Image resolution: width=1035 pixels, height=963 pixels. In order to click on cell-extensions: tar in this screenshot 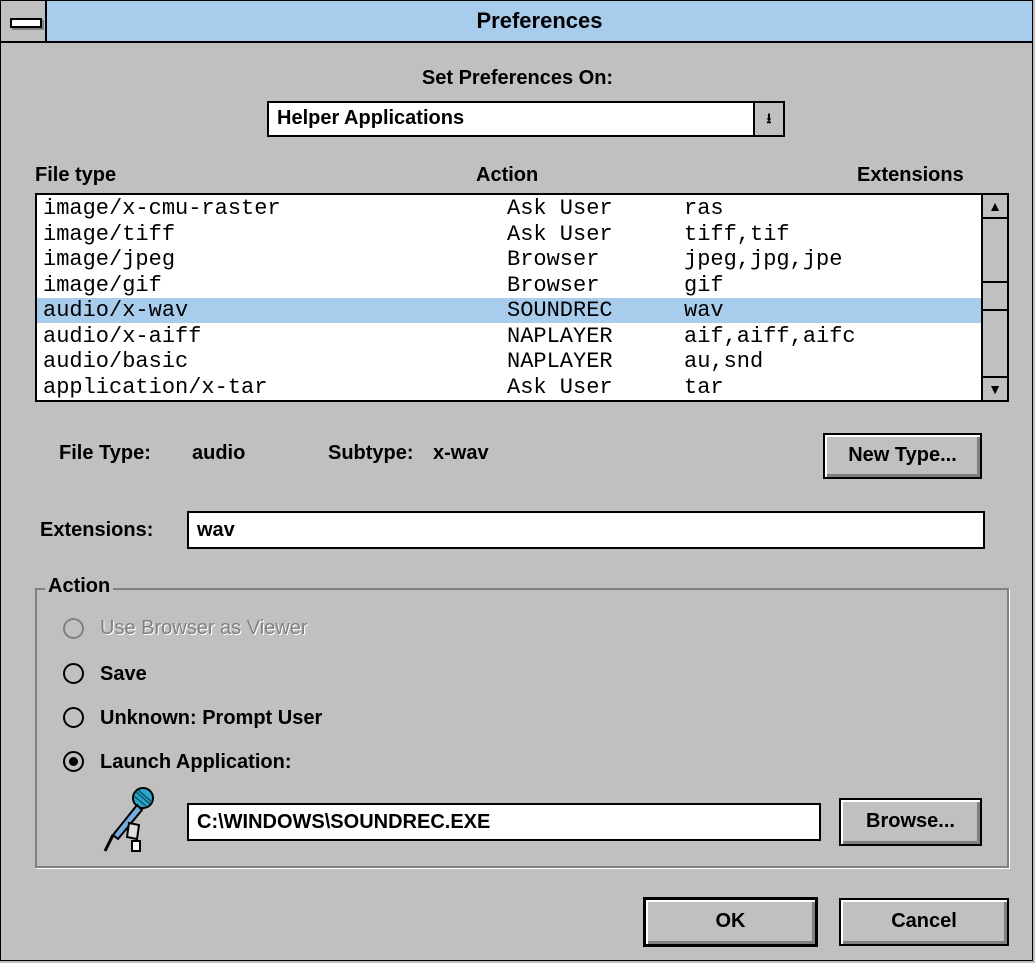, I will do `click(704, 387)`.